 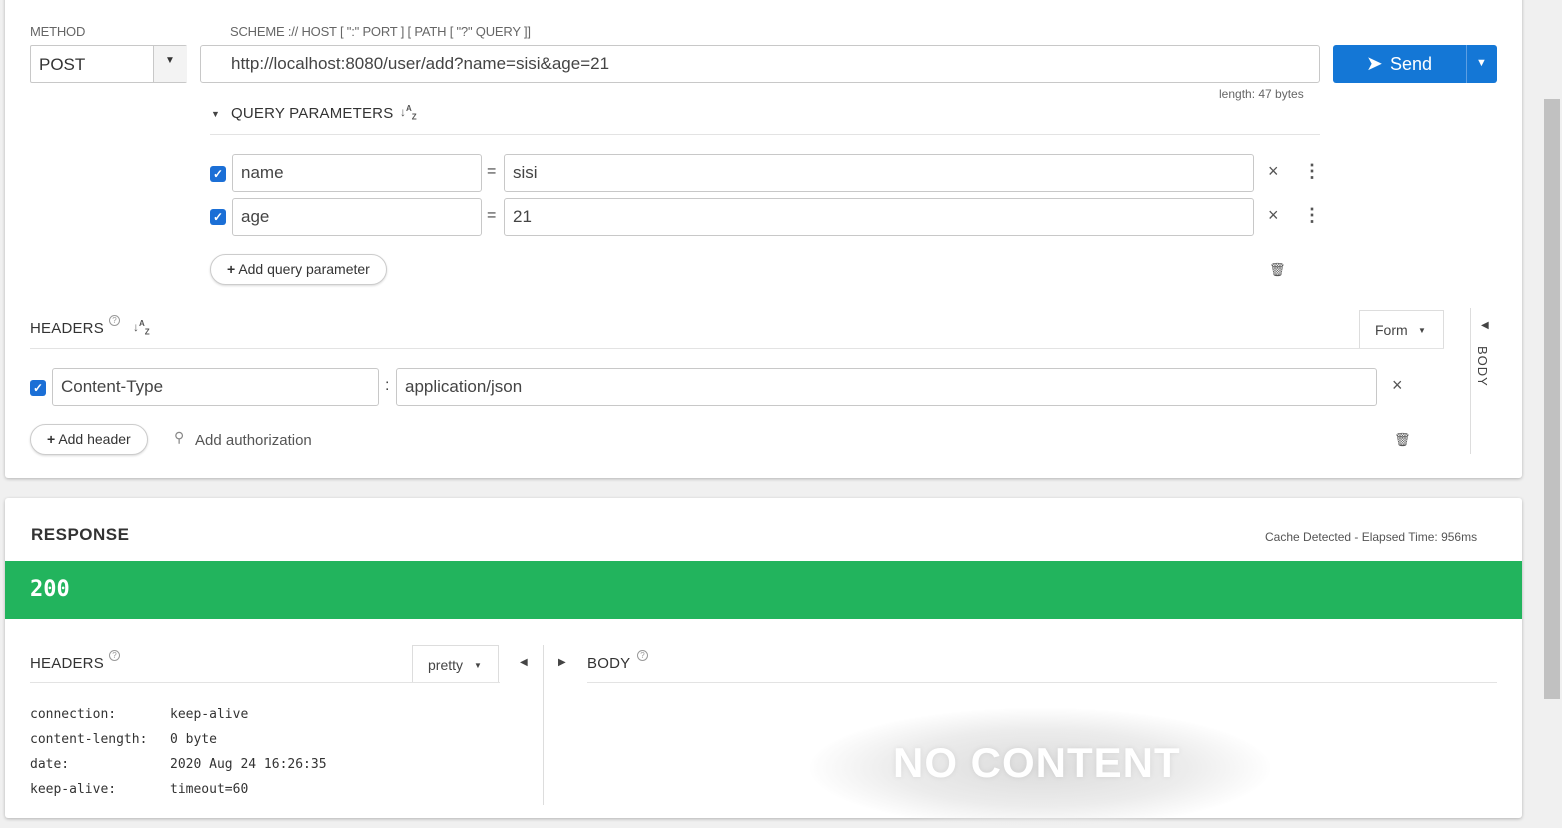 What do you see at coordinates (357, 217) in the screenshot?
I see `param-key-input: age` at bounding box center [357, 217].